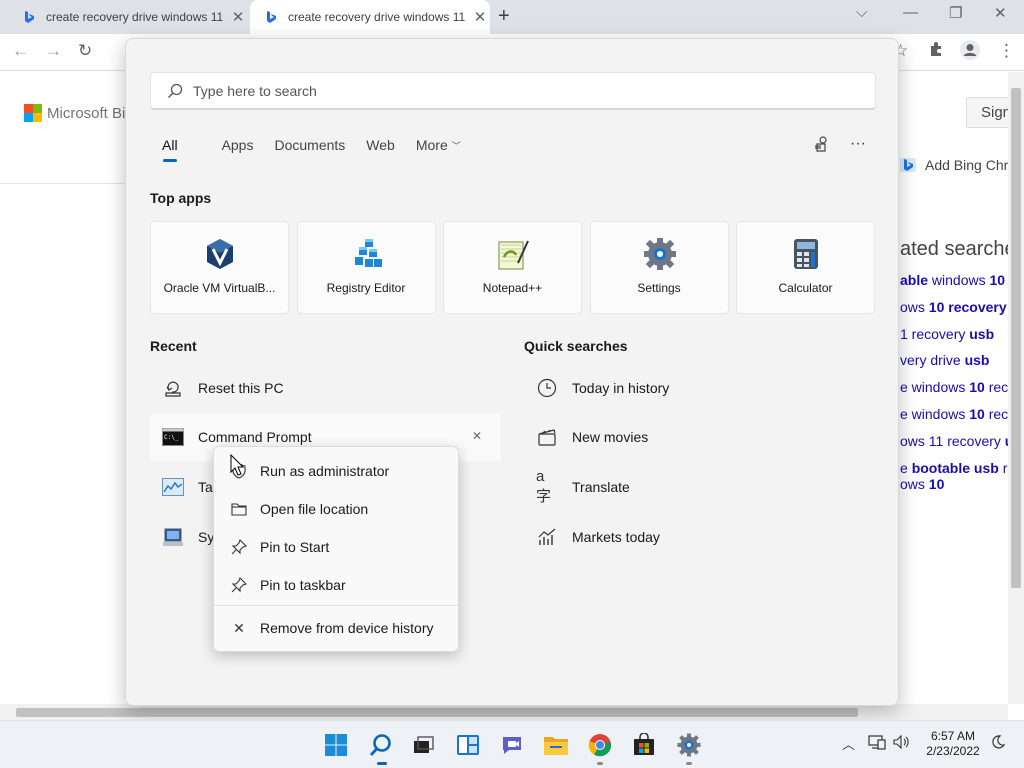  Describe the element at coordinates (699, 437) in the screenshot. I see `quick-search-new-movies: New movies` at that location.